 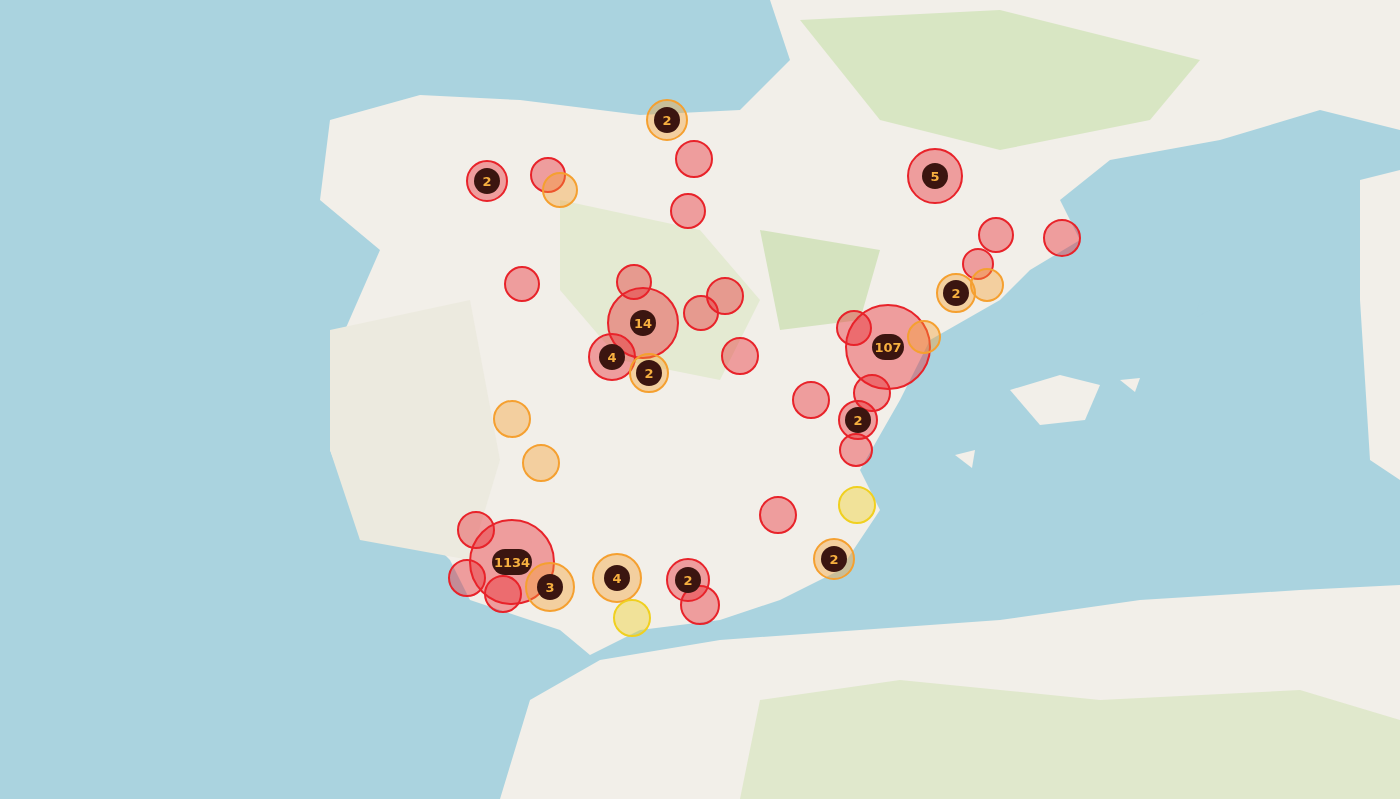 What do you see at coordinates (935, 176) in the screenshot?
I see `cluster-marker: 5` at bounding box center [935, 176].